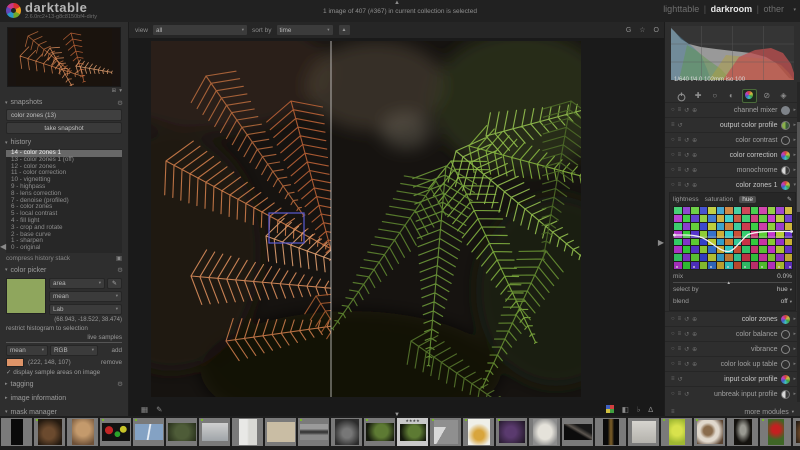 The height and width of the screenshot is (450, 800). Describe the element at coordinates (732, 154) in the screenshot. I see `module-header-color-correction: ○ ≡ ↺ ⊕ color correction ▸` at that location.